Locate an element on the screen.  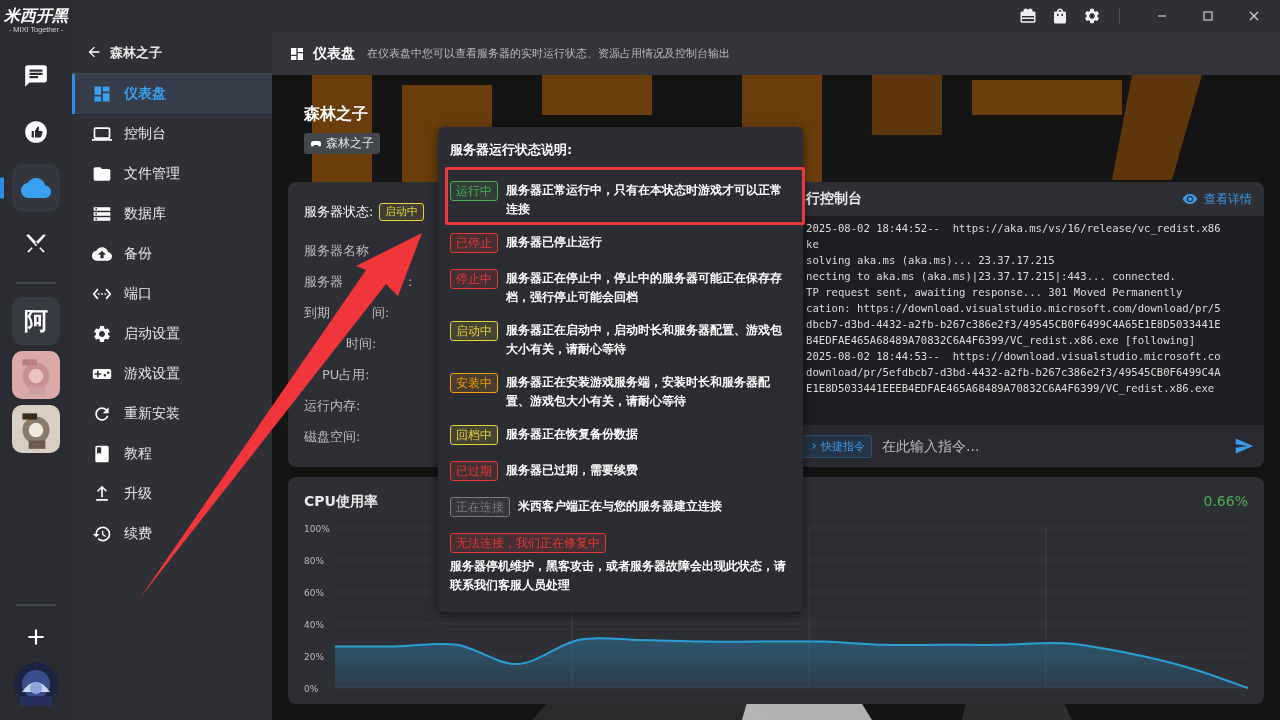
log-line: download/pr/5efdbcb7-d3bd-4432-a2fb-b267c386e2f3/49545CB0F6499C4A is located at coordinates (1014, 372).